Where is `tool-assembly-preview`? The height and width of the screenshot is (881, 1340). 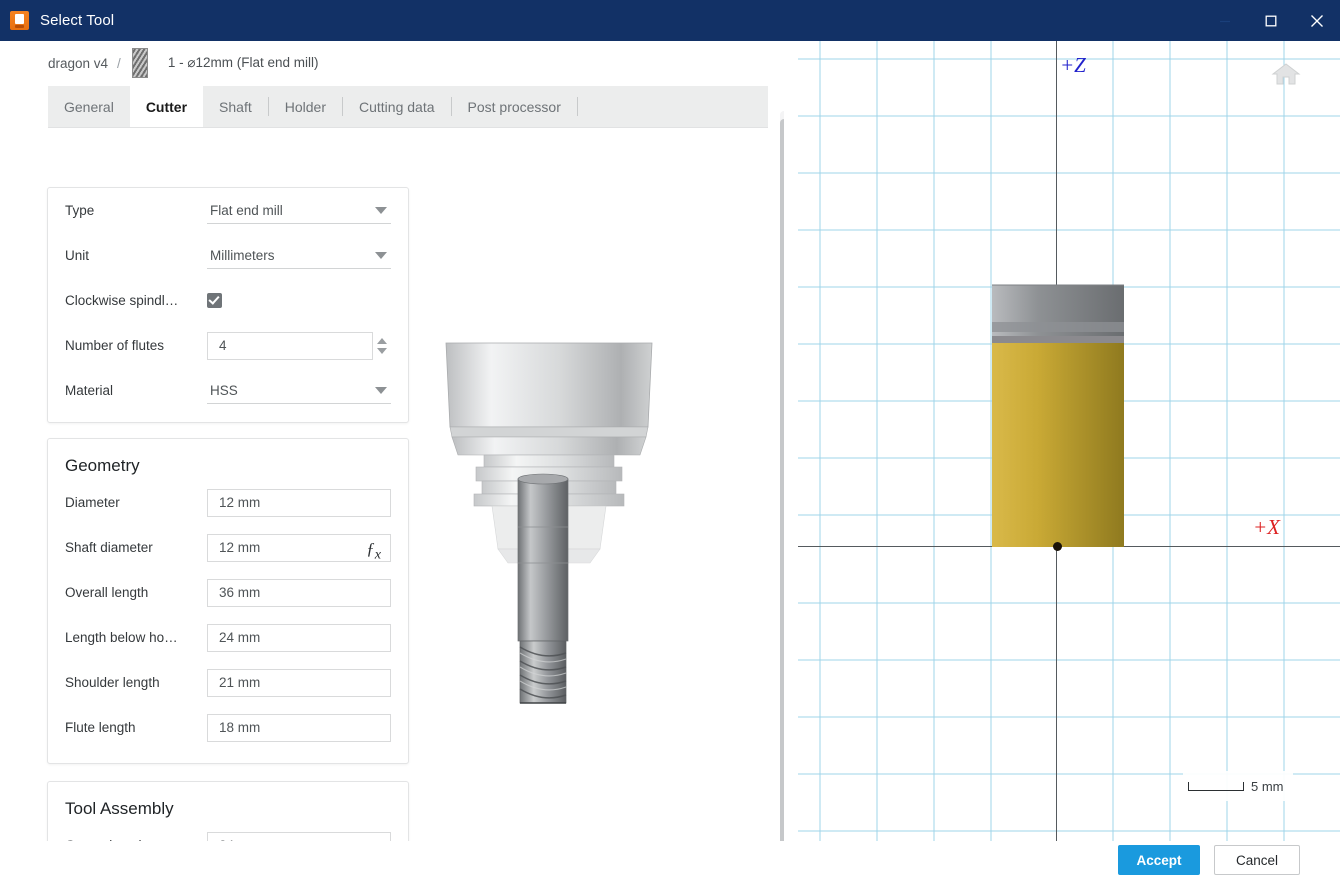
tool-assembly-preview is located at coordinates (590, 521).